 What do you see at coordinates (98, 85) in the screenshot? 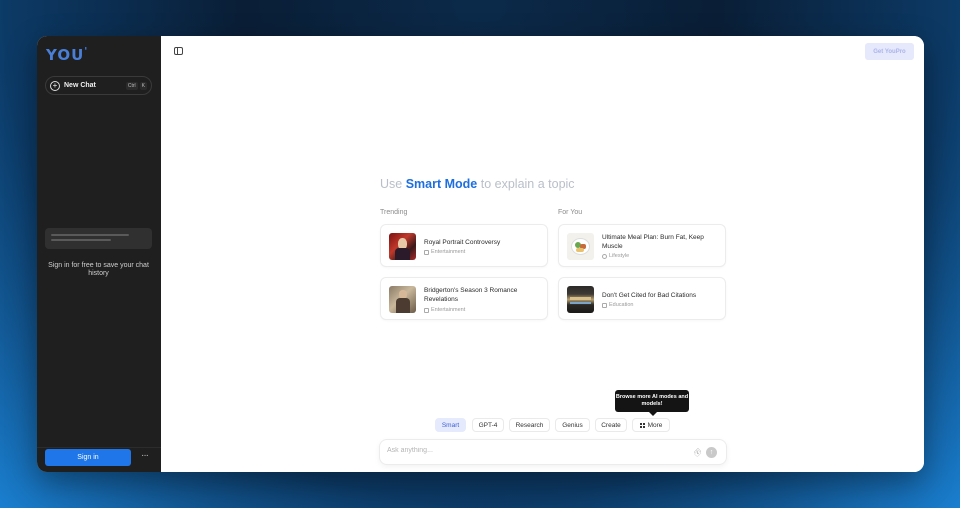
I see `new-chat-button: + New Chat Ctrl K` at bounding box center [98, 85].